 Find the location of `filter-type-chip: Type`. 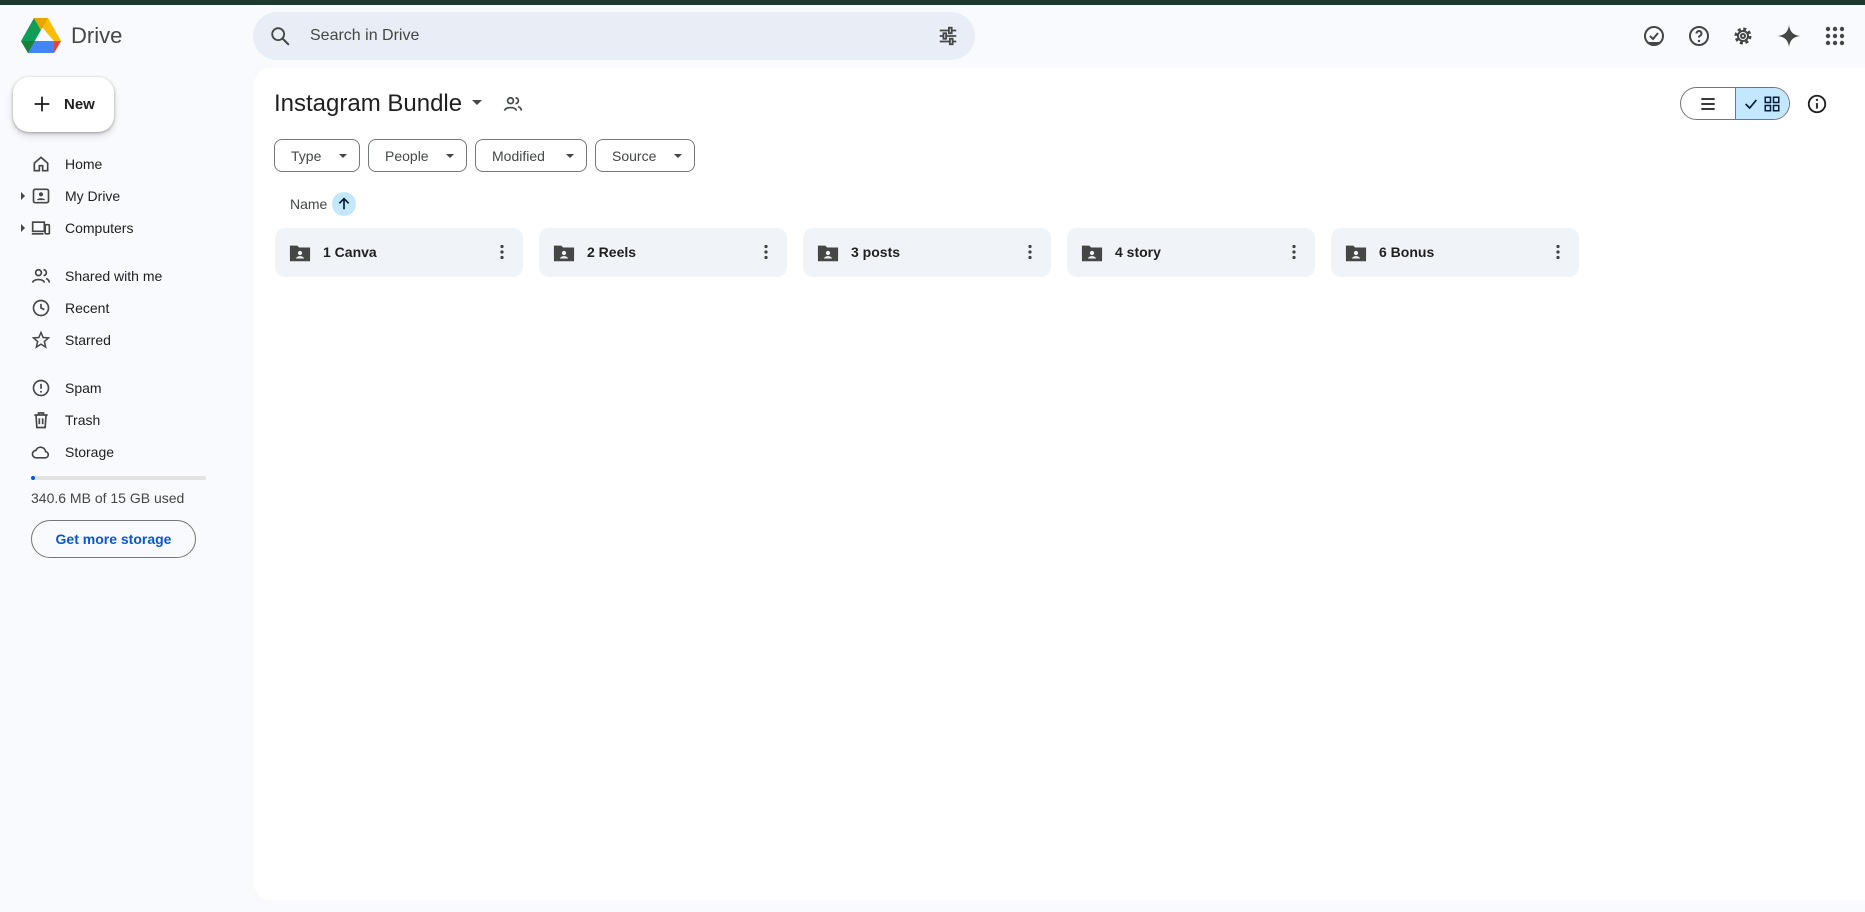

filter-type-chip: Type is located at coordinates (317, 155).